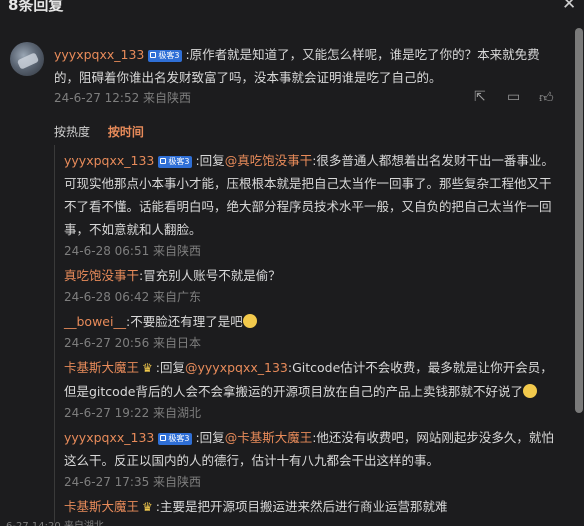 This screenshot has height=526, width=584. What do you see at coordinates (184, 321) in the screenshot?
I see `reply-text: :不要脸还有理了是吧` at bounding box center [184, 321].